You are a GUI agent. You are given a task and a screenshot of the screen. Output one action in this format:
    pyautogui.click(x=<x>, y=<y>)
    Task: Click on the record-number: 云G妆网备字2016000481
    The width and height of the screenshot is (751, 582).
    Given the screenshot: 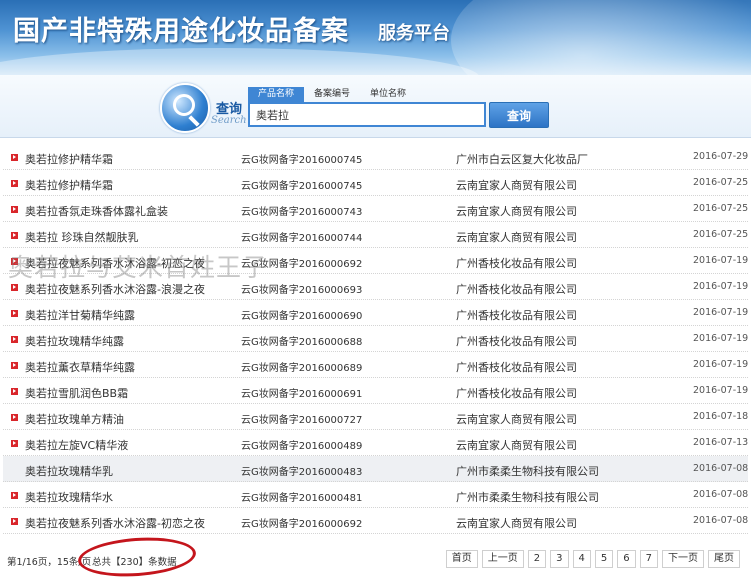 What is the action you would take?
    pyautogui.click(x=302, y=498)
    